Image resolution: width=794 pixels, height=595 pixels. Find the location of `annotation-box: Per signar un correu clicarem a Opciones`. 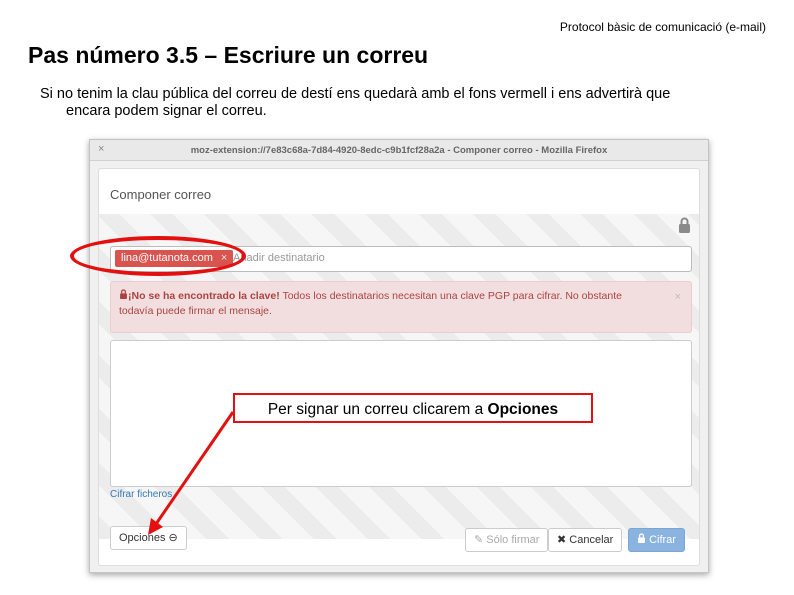

annotation-box: Per signar un correu clicarem a Opciones is located at coordinates (413, 408).